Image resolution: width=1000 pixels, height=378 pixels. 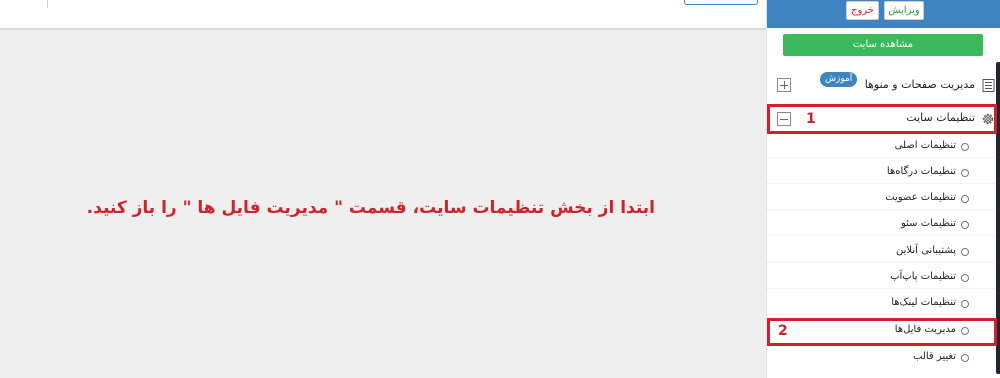 I want to click on document-icon, so click(x=988, y=85).